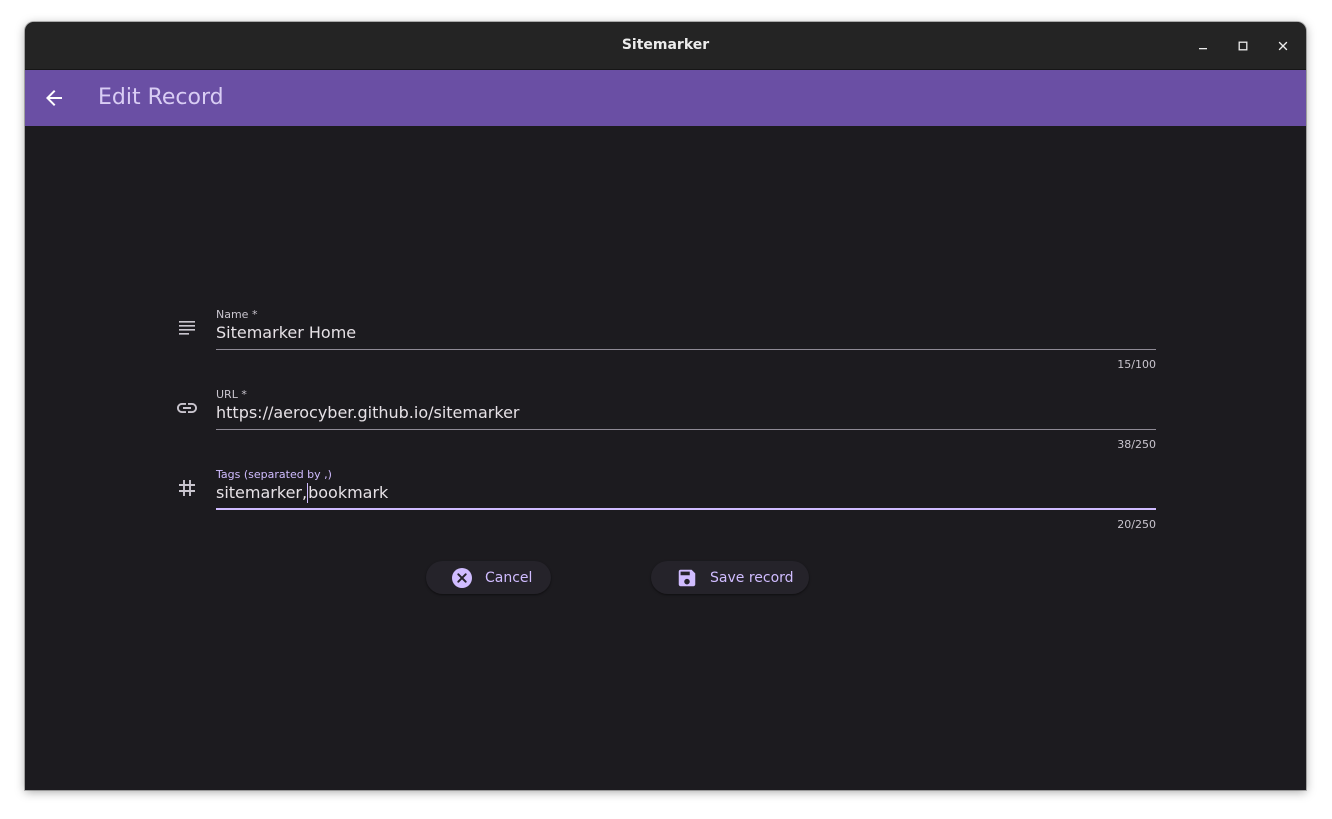 The height and width of the screenshot is (819, 1332). I want to click on name-field-label: Name *, so click(237, 314).